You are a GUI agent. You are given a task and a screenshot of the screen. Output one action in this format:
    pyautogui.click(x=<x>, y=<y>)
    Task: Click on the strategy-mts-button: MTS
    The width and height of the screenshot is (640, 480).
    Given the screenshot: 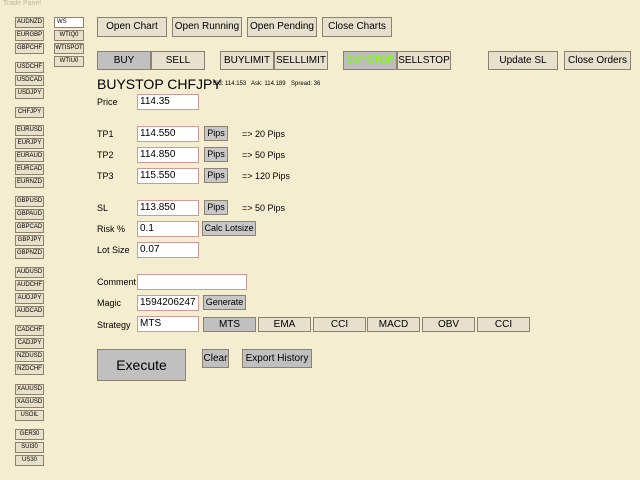 What is the action you would take?
    pyautogui.click(x=229, y=324)
    